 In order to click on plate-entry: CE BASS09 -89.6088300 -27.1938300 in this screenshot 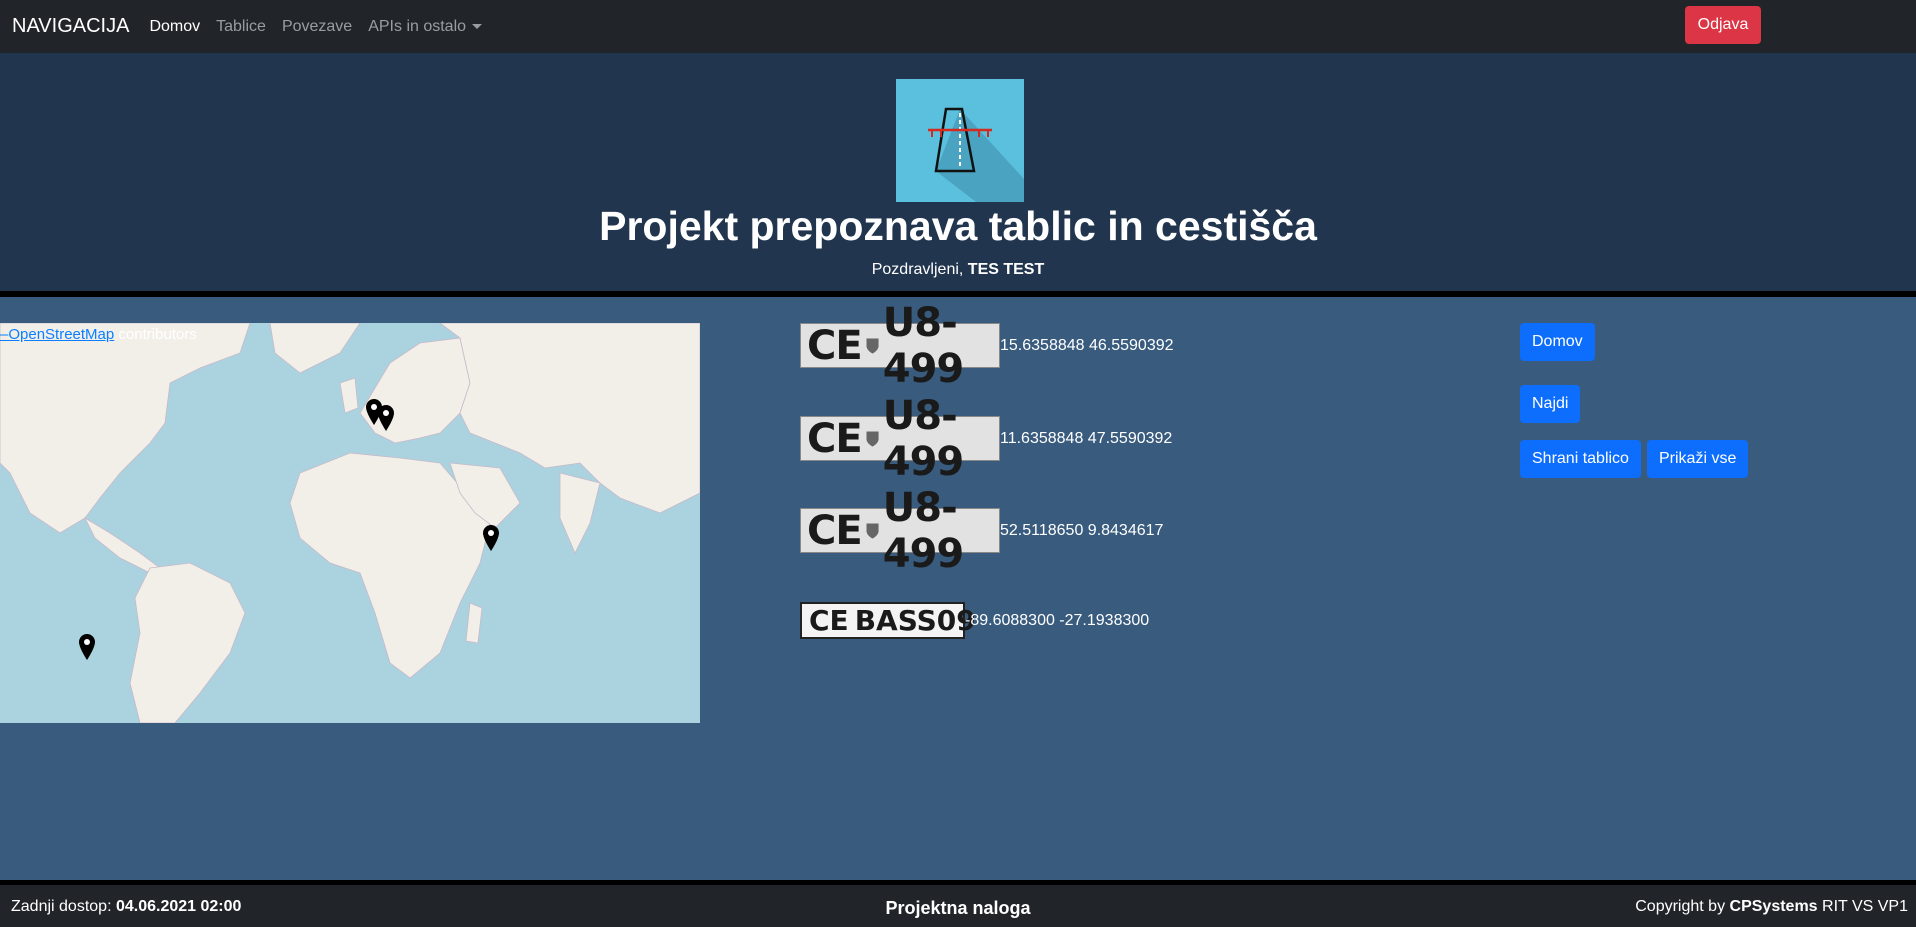, I will do `click(974, 620)`.